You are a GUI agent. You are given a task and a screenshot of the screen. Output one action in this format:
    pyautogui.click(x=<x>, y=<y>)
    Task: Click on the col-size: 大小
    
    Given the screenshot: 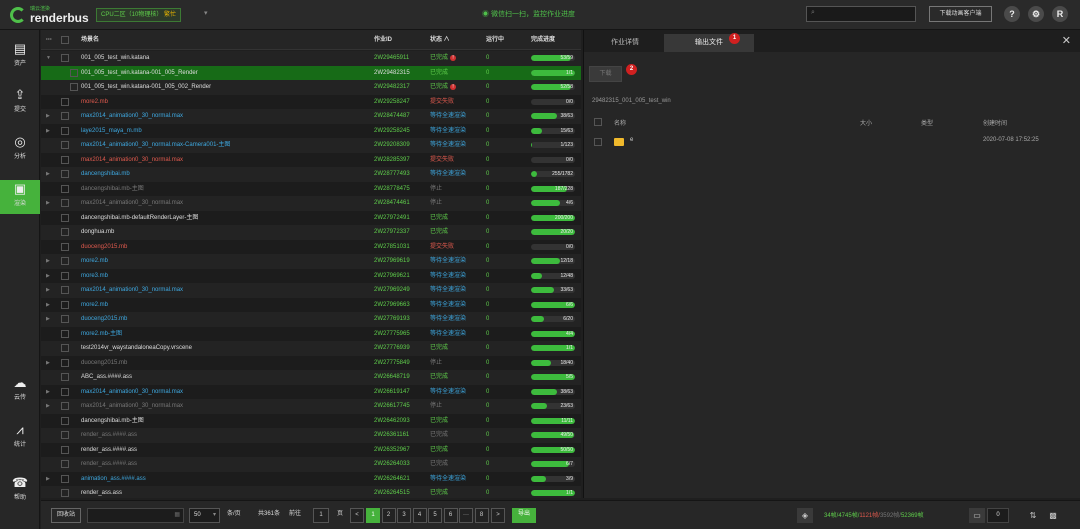 What is the action you would take?
    pyautogui.click(x=866, y=122)
    